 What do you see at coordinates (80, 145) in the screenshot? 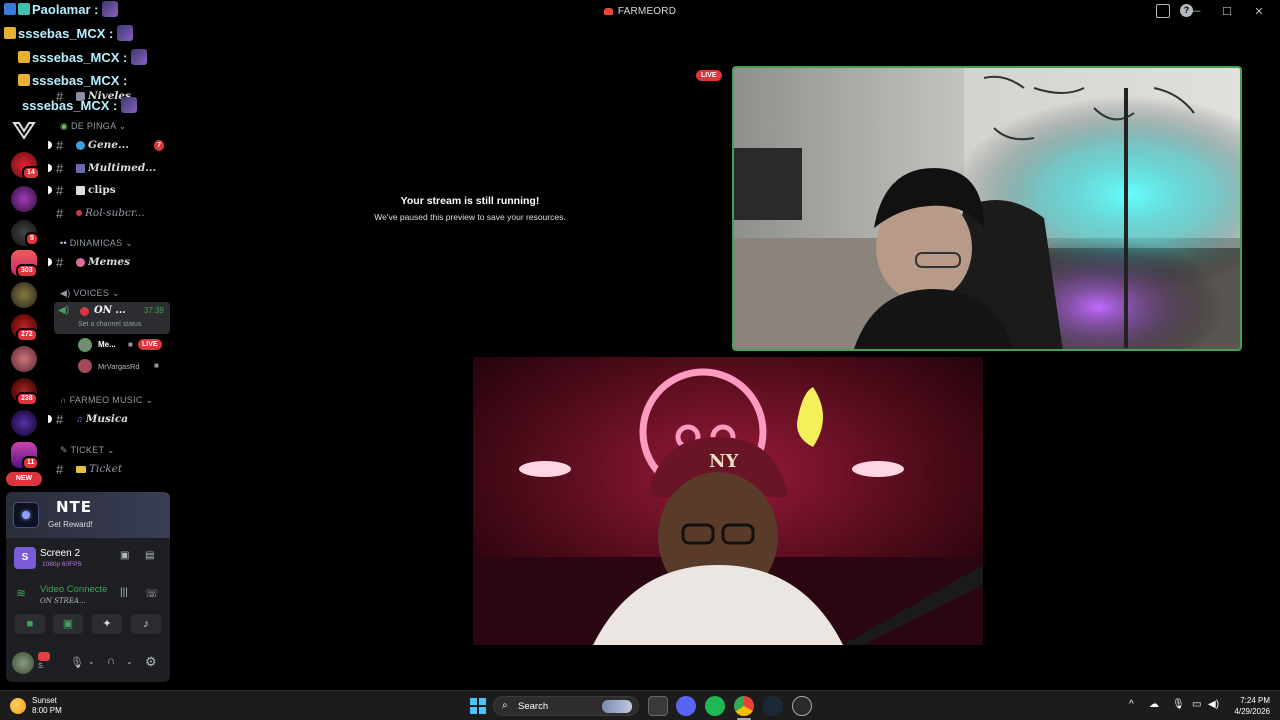
I see `globe-icon` at bounding box center [80, 145].